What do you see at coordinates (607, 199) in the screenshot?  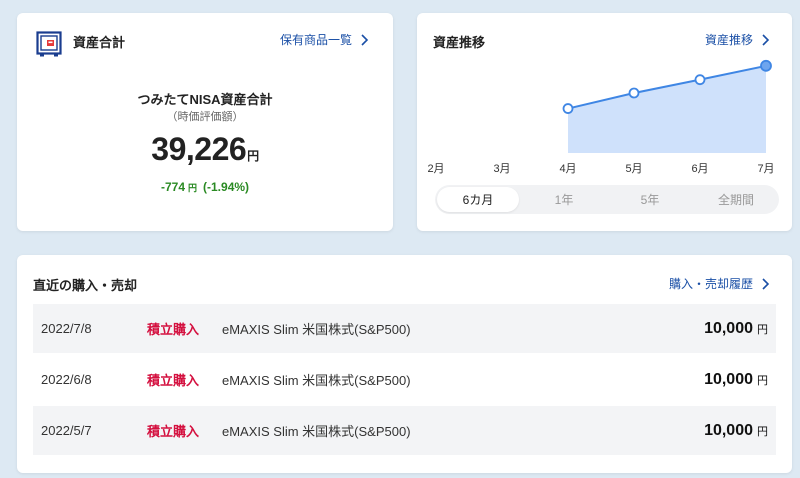 I see `period-selector: 6カ月 1年 5年 全期間` at bounding box center [607, 199].